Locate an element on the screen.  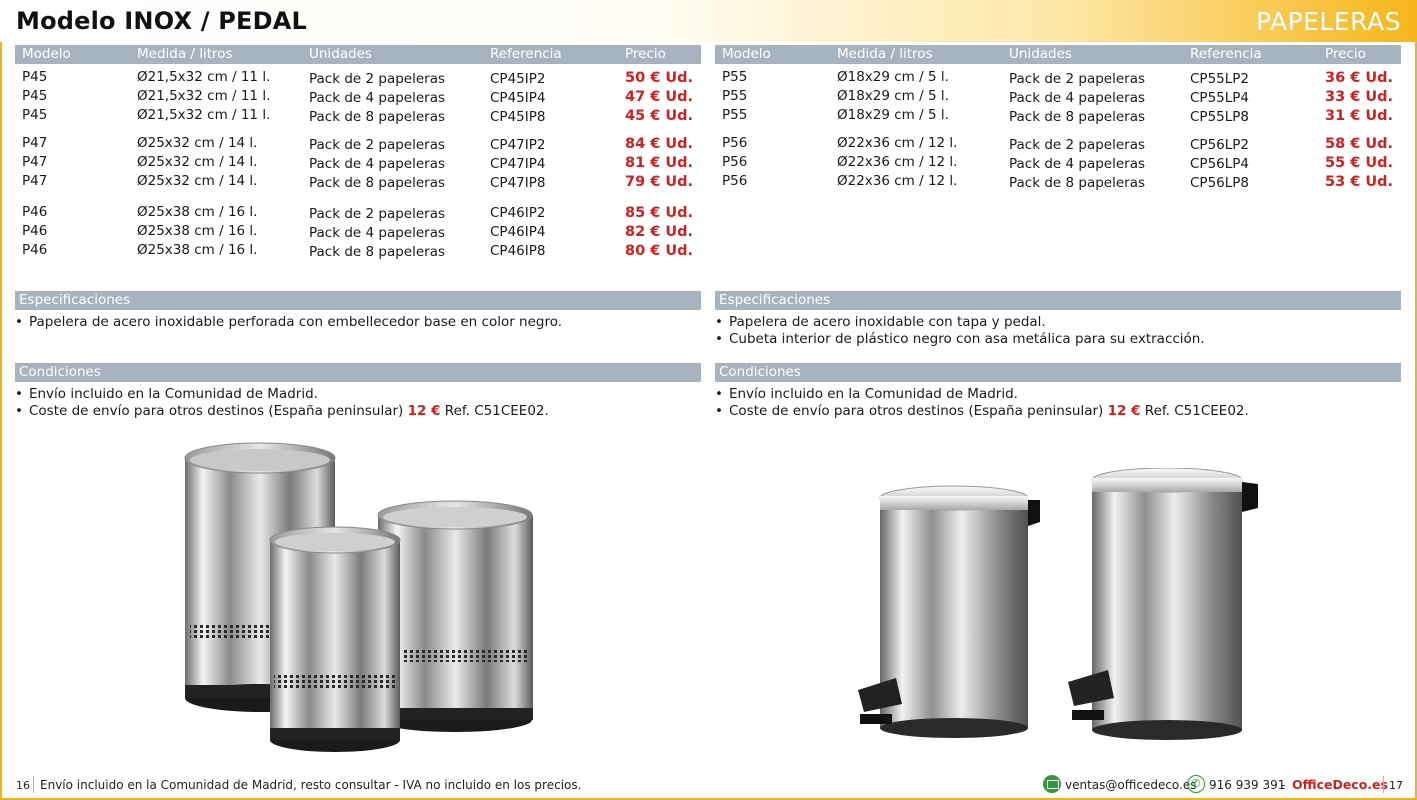
cell-precio: 36 € Ud. is located at coordinates (1359, 78).